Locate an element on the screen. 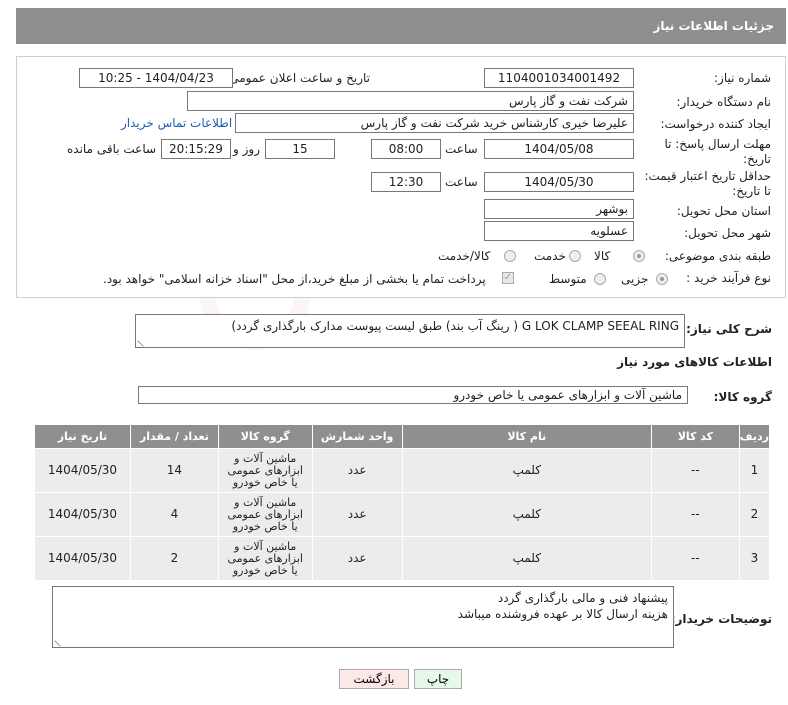 The image size is (788, 705). process-radio-minor is located at coordinates (662, 279).